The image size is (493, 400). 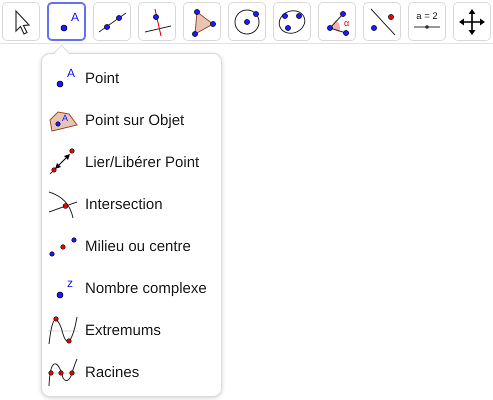 I want to click on menu-item: Extremums, so click(x=131, y=330).